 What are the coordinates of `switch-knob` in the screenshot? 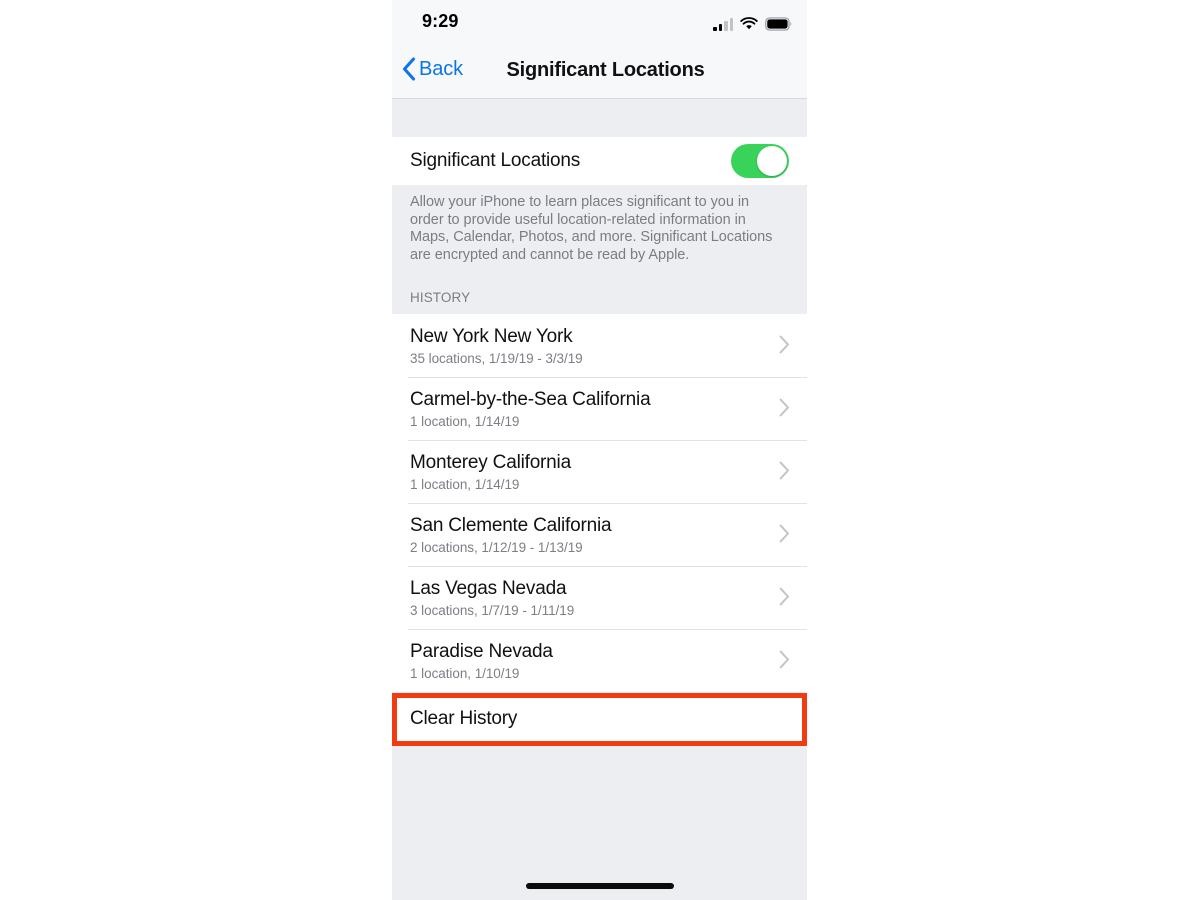 It's located at (772, 161).